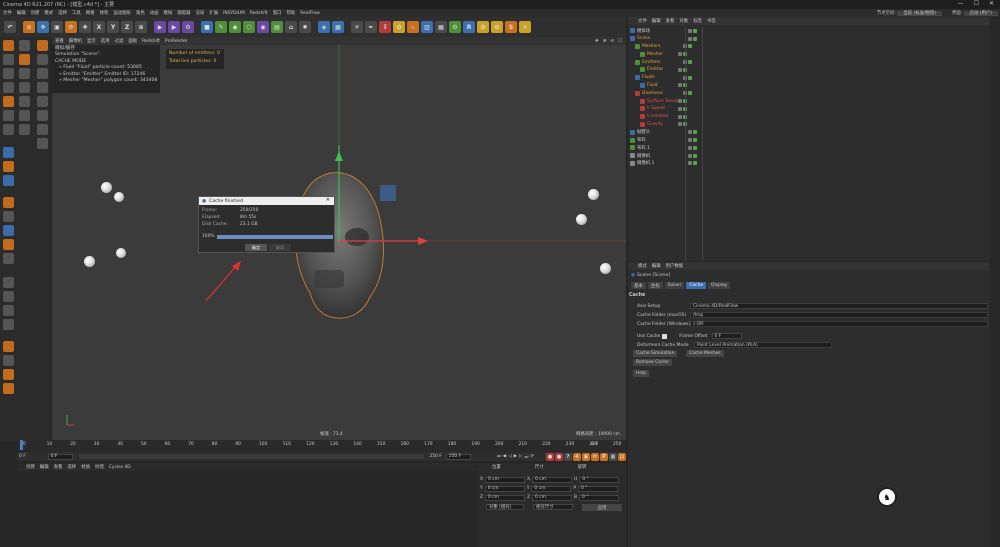  What do you see at coordinates (976, 3) in the screenshot?
I see `maximize-icon: ☐` at bounding box center [976, 3].